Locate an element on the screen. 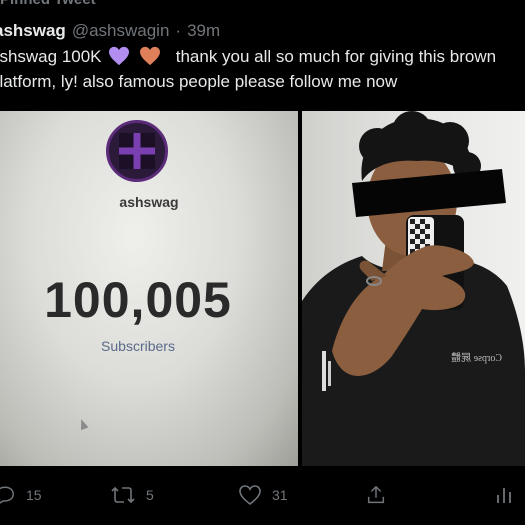  analytics-icon is located at coordinates (504, 495).